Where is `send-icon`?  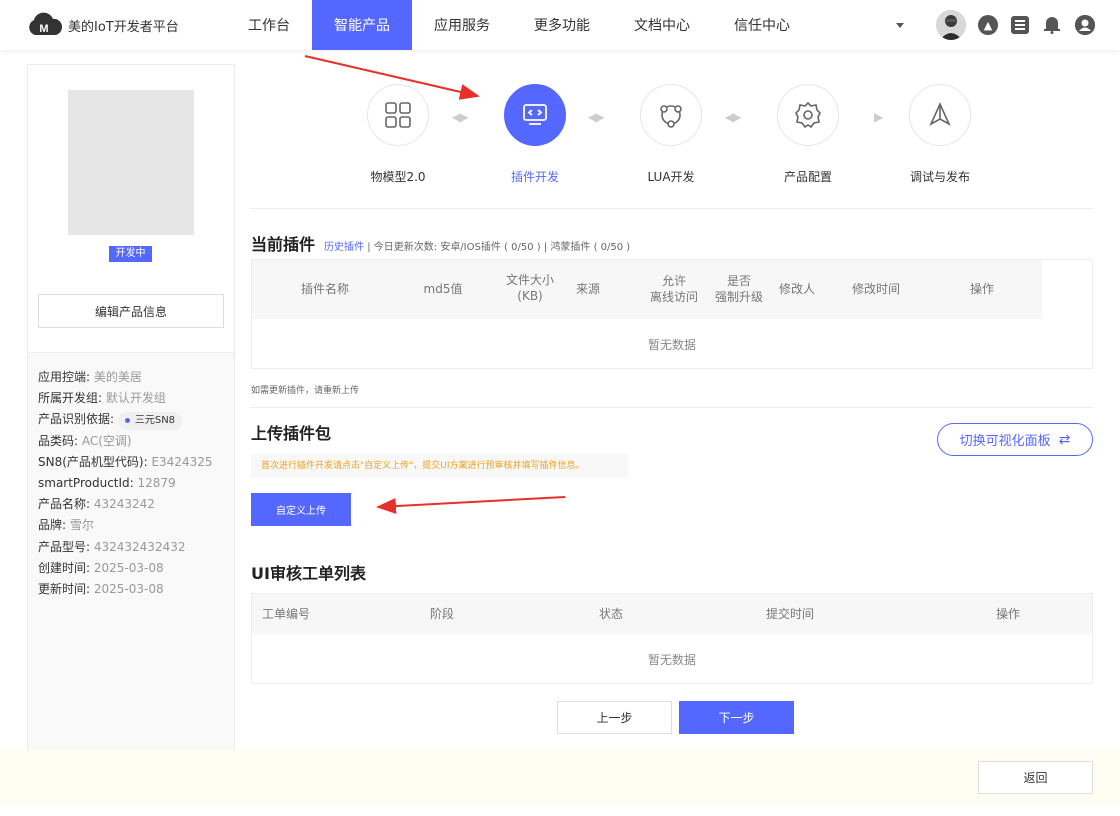 send-icon is located at coordinates (940, 115).